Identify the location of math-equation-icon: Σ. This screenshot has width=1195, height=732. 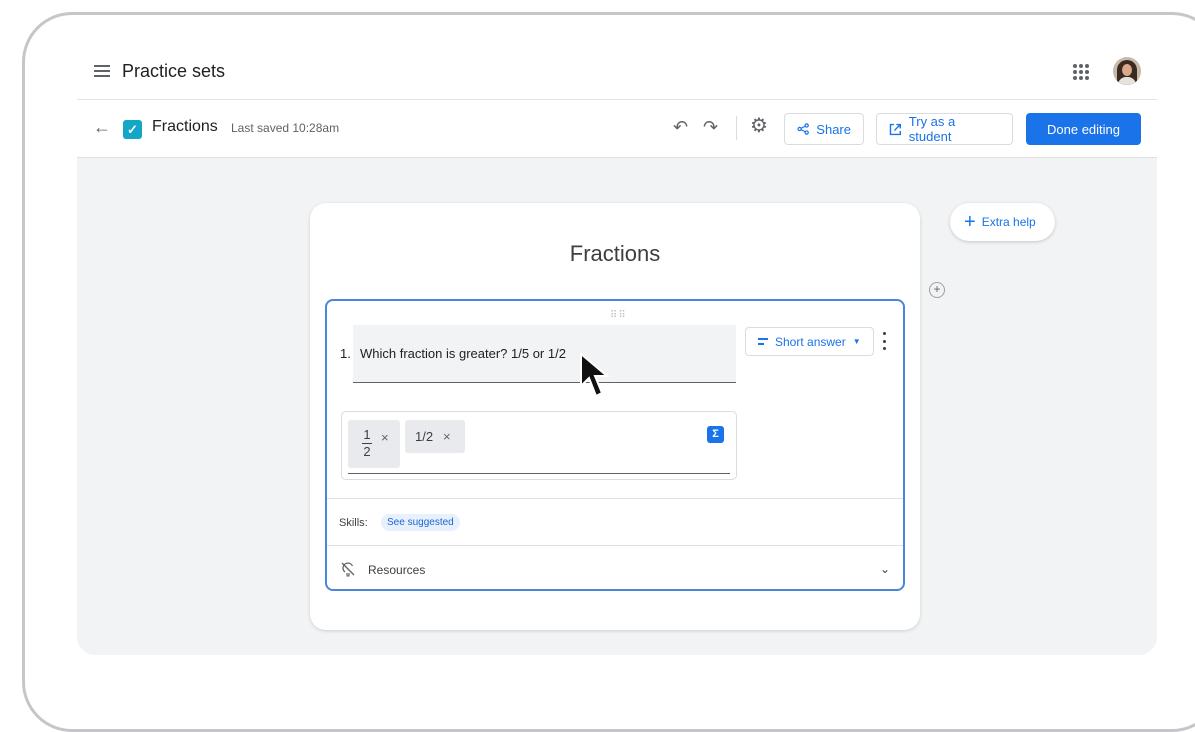
(715, 434).